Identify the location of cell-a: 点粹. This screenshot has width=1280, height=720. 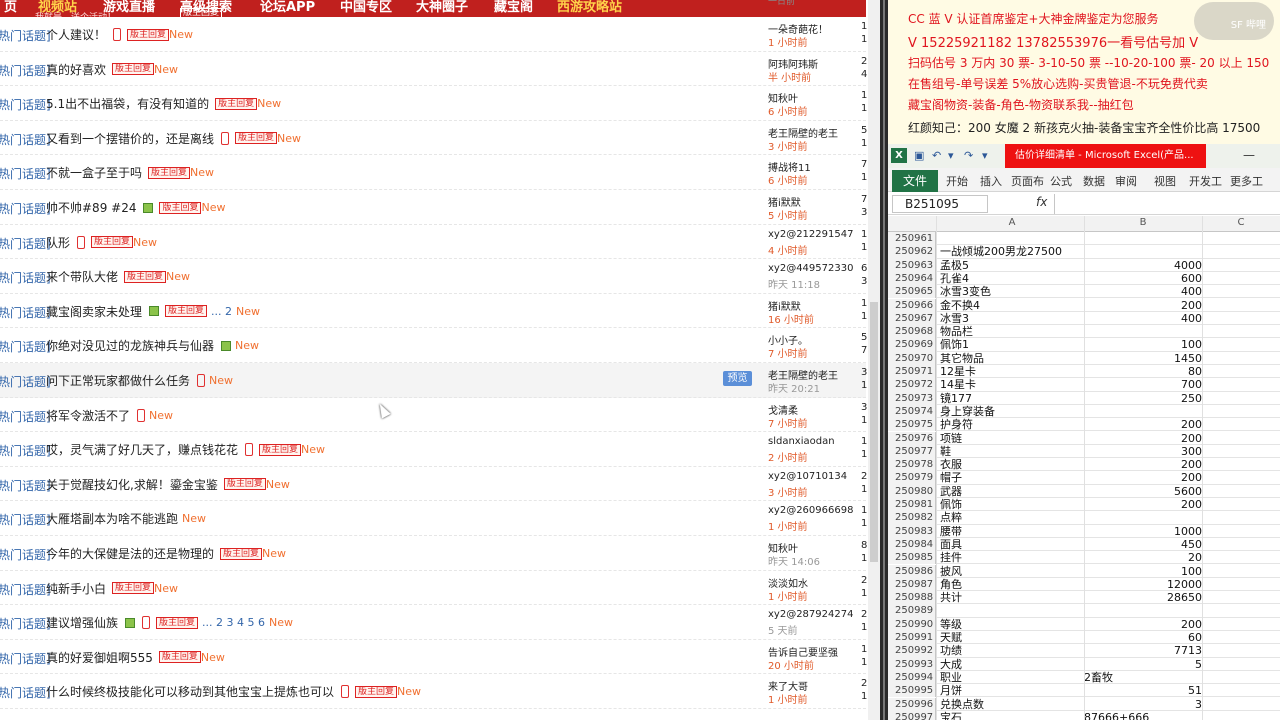
(1012, 517).